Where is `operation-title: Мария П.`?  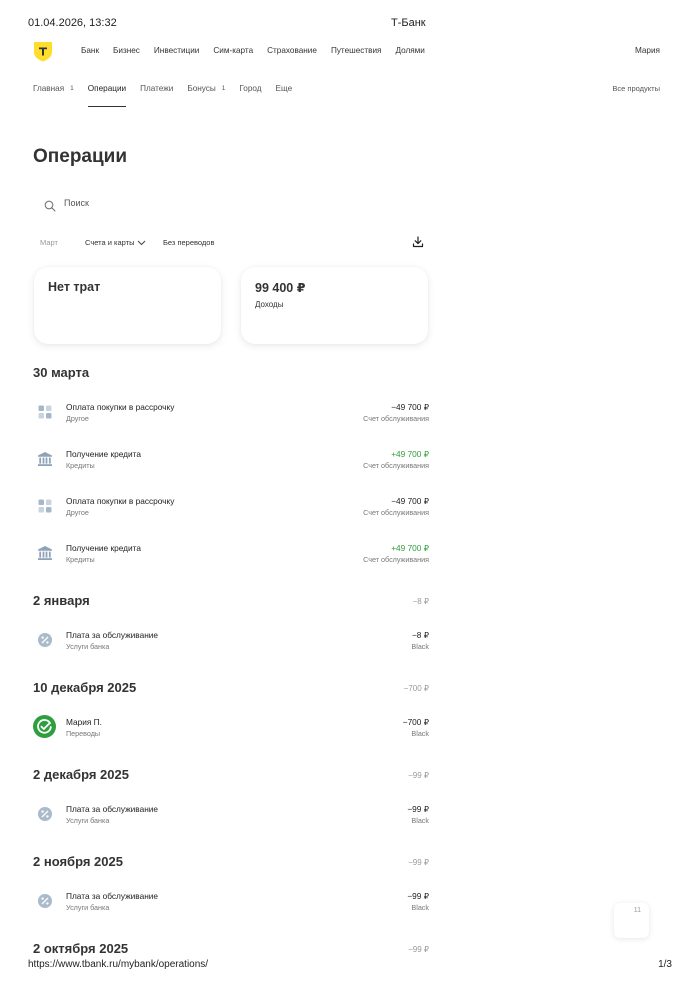 operation-title: Мария П. is located at coordinates (84, 722).